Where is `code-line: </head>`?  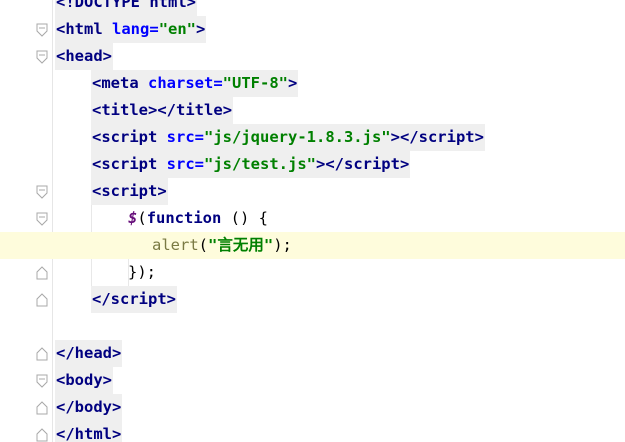 code-line: </head> is located at coordinates (312, 353).